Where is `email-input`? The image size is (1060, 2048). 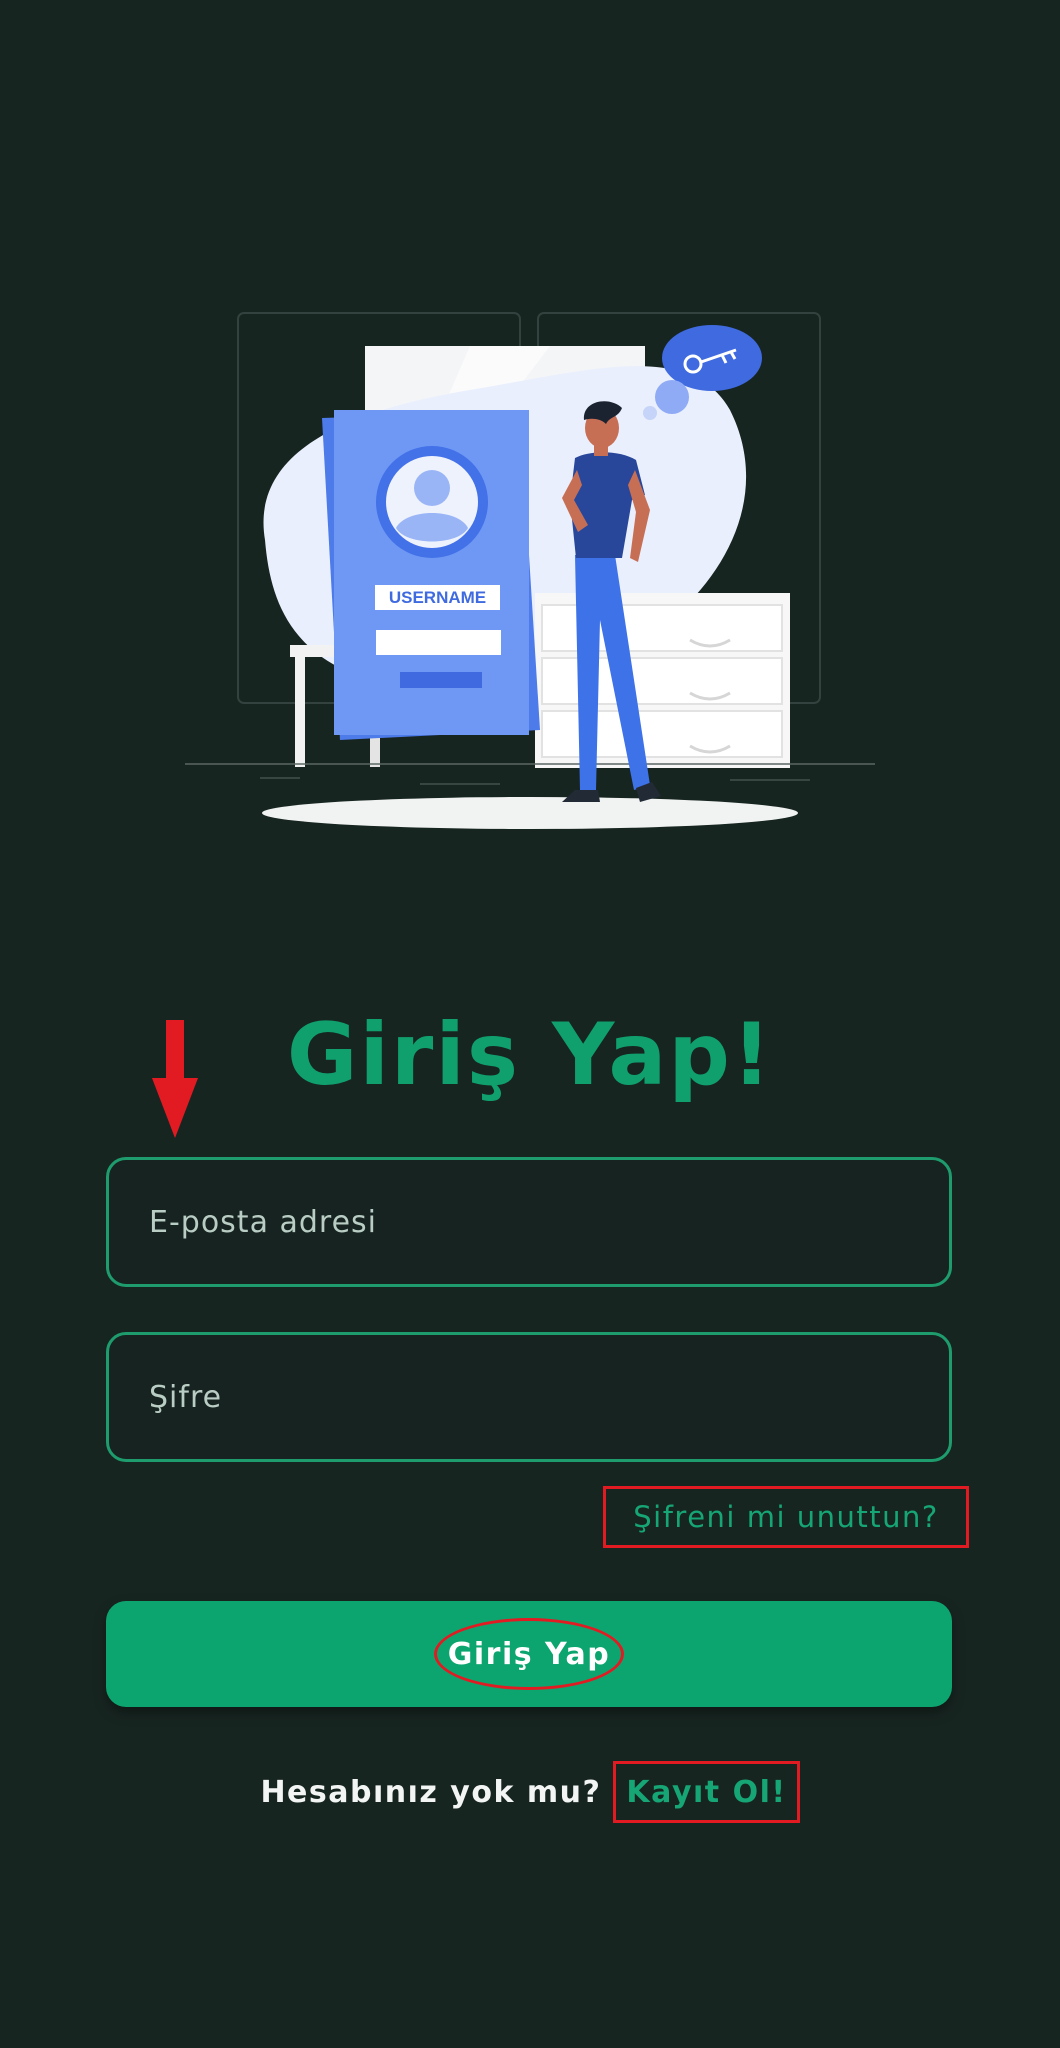
email-input is located at coordinates (529, 1222).